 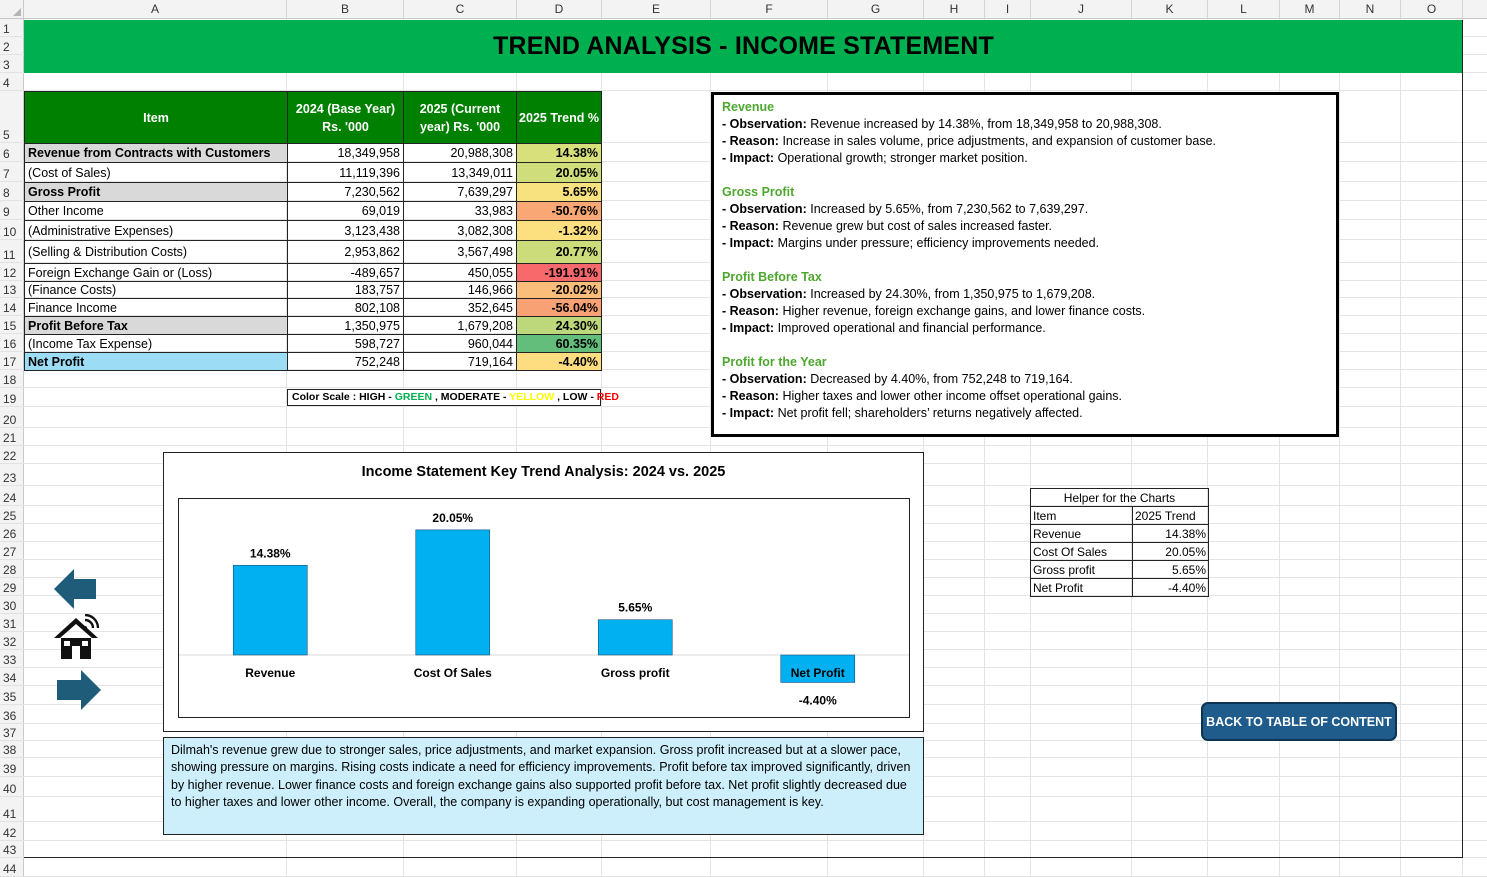 I want to click on helper-cell-item: Net Profit, so click(x=1081, y=587).